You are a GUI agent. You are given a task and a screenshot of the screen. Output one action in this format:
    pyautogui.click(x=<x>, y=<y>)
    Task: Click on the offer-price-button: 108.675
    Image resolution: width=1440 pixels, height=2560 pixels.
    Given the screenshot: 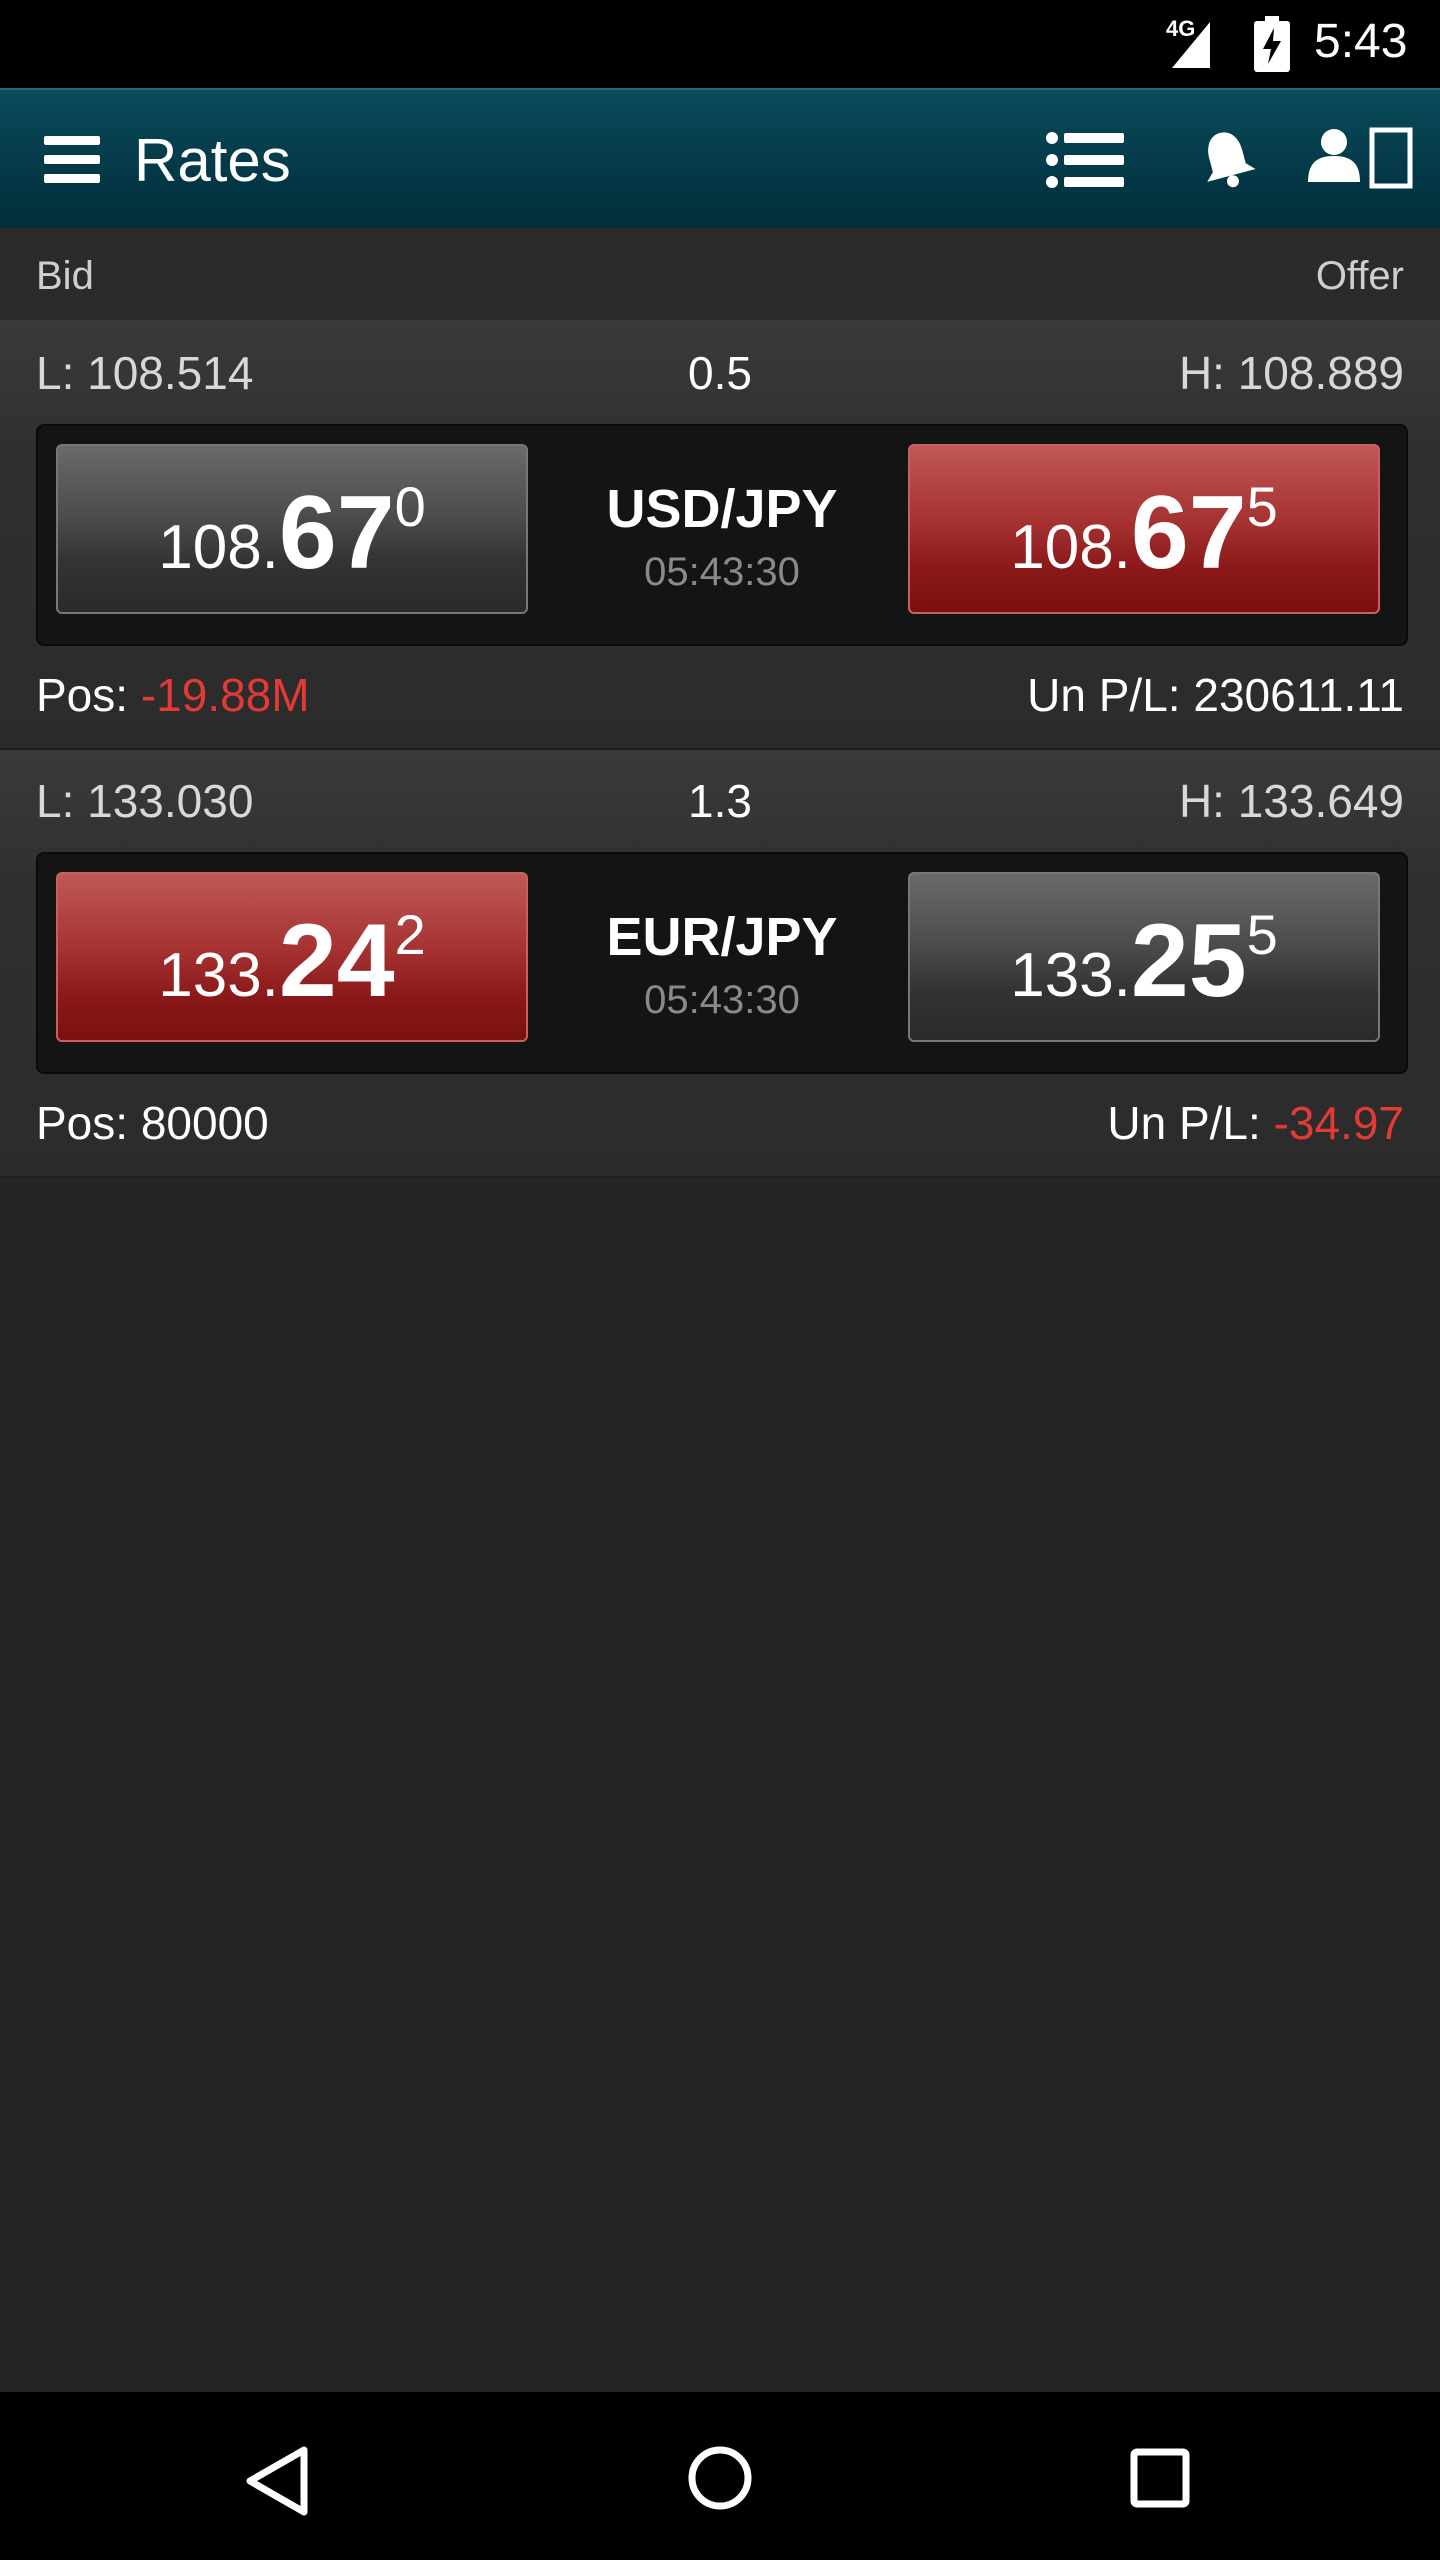 What is the action you would take?
    pyautogui.click(x=1144, y=529)
    